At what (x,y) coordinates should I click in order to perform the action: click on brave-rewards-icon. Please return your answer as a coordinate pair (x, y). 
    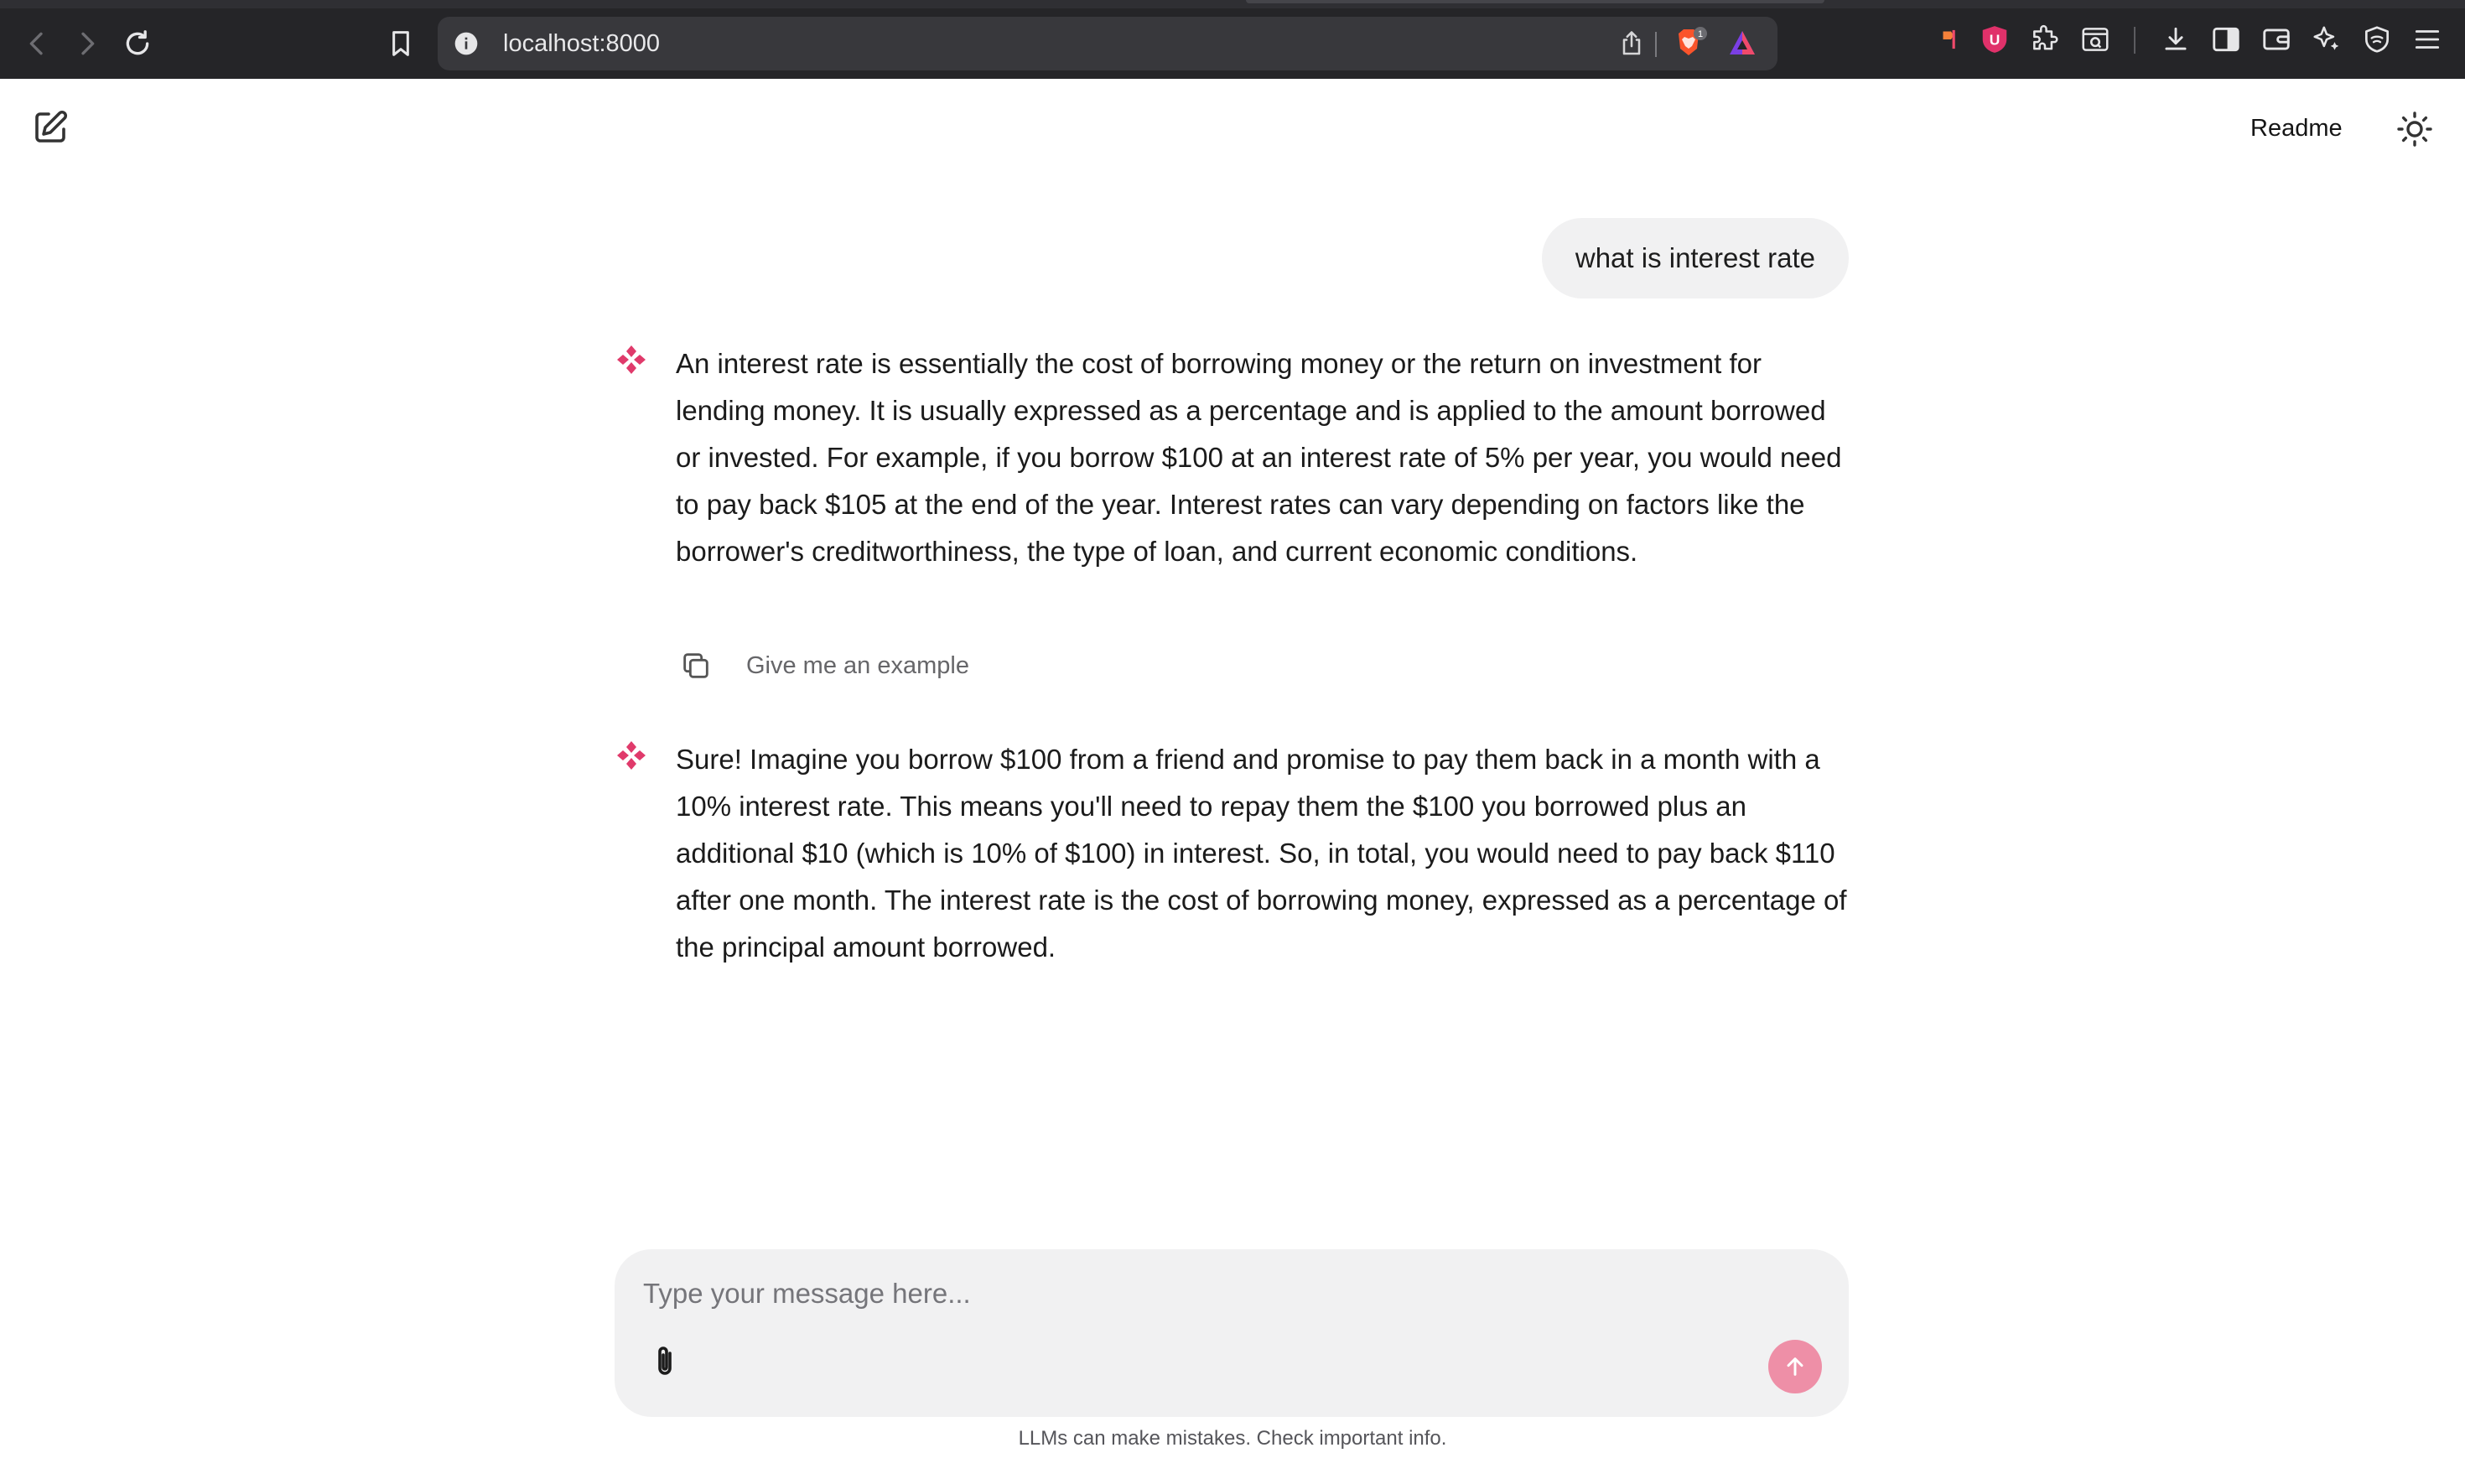
    Looking at the image, I should click on (1742, 43).